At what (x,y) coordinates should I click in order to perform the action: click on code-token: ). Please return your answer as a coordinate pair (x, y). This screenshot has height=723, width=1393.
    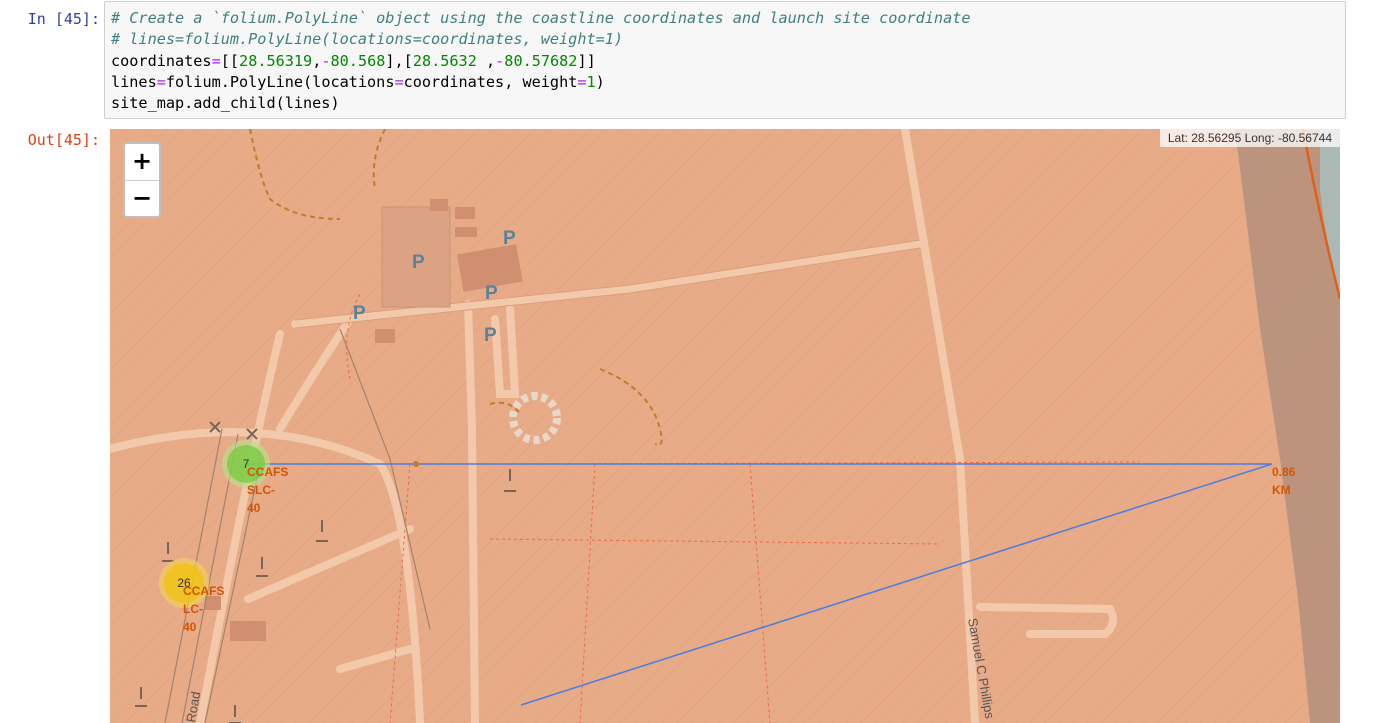
    Looking at the image, I should click on (600, 81).